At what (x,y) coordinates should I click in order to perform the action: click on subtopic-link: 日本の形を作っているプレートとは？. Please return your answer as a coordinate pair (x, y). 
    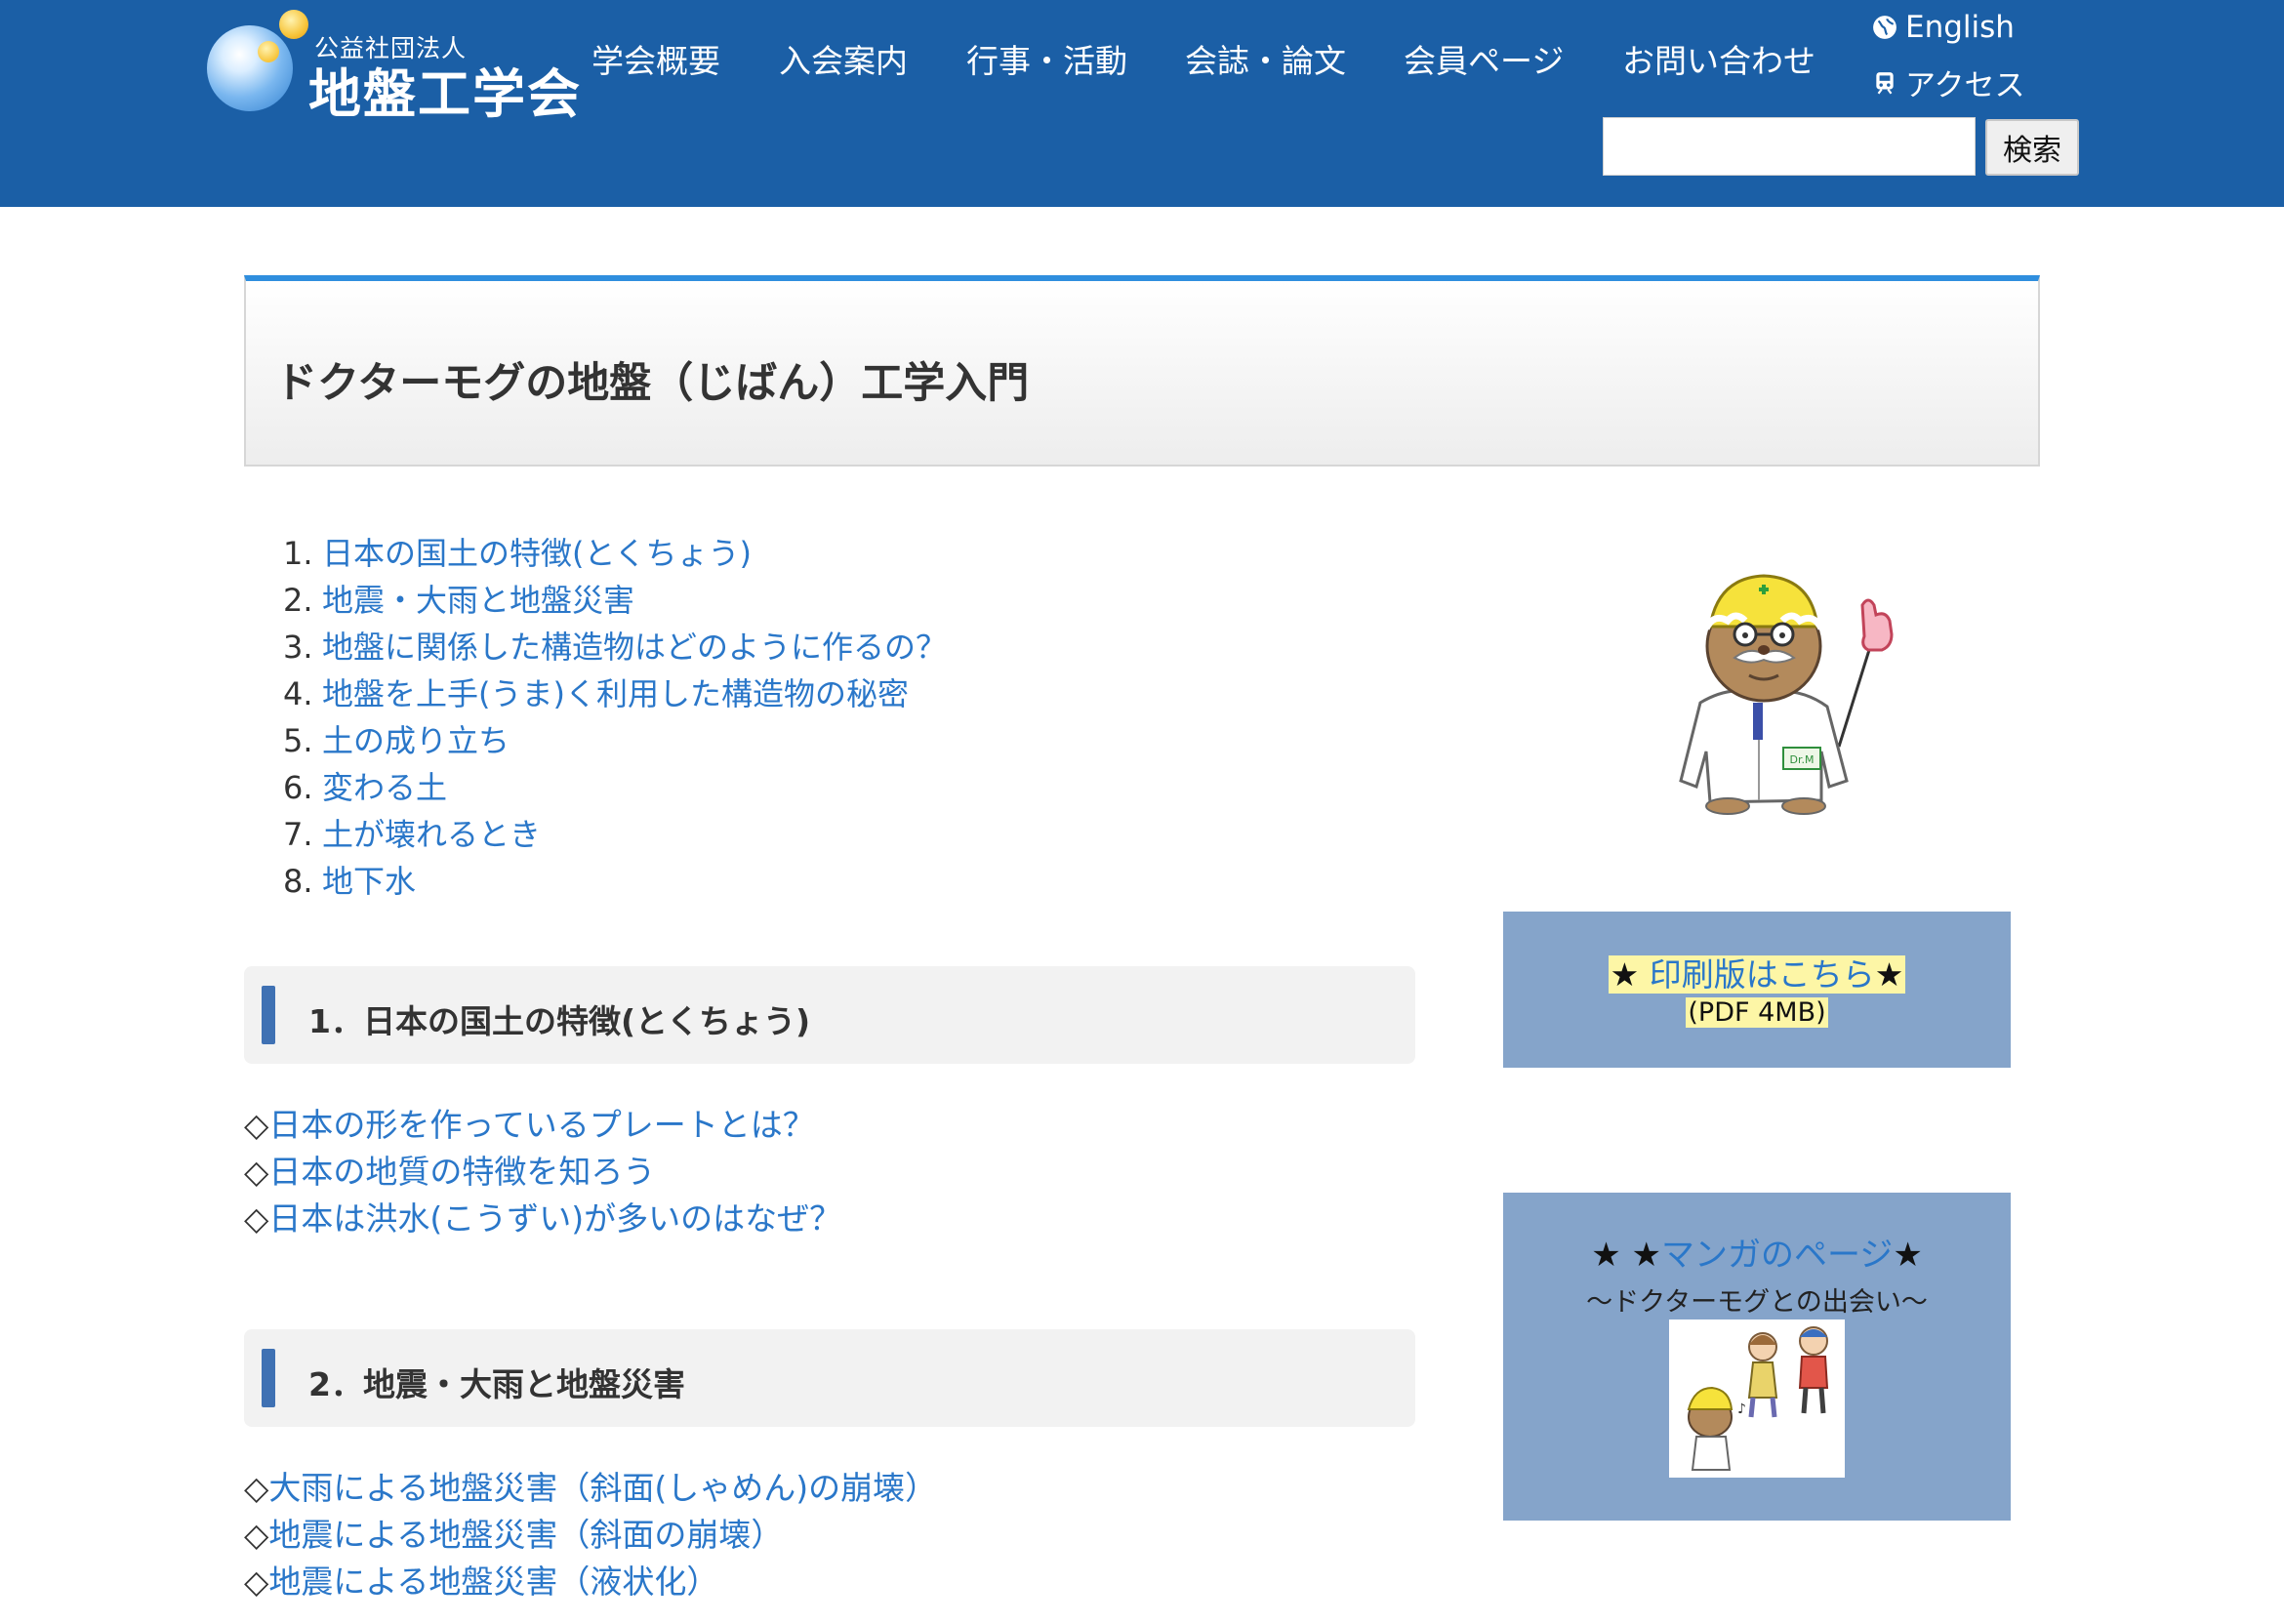
    Looking at the image, I should click on (541, 1125).